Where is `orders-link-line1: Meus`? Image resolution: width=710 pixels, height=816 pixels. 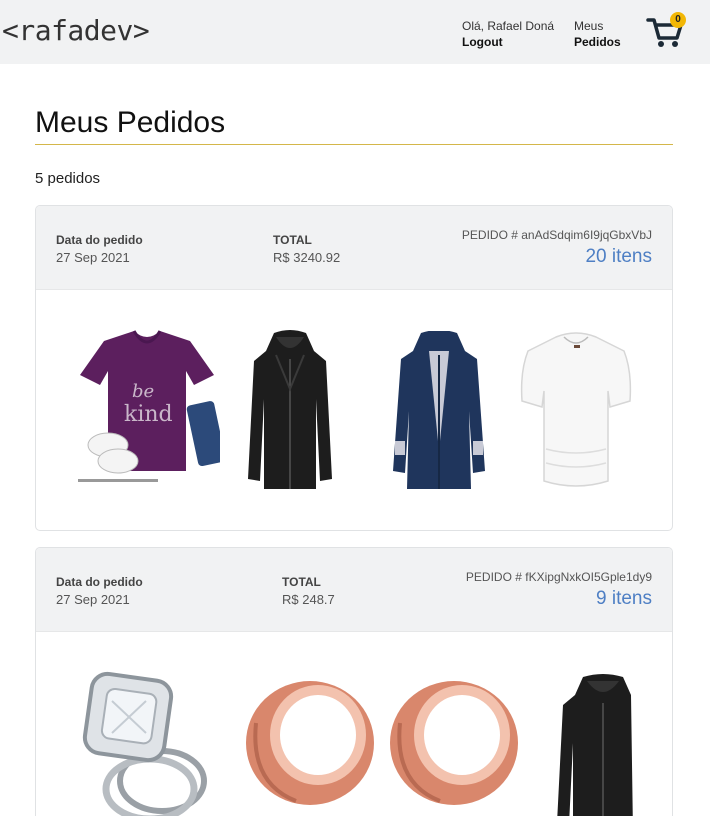 orders-link-line1: Meus is located at coordinates (589, 26).